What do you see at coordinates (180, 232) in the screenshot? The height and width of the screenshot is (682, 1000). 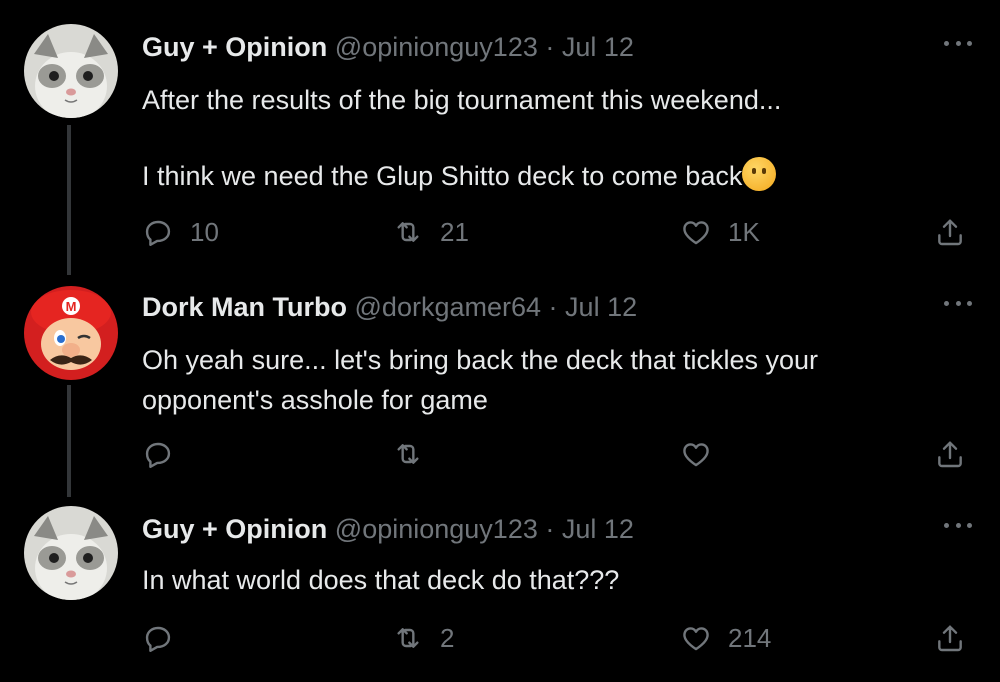 I see `reply-button: 10` at bounding box center [180, 232].